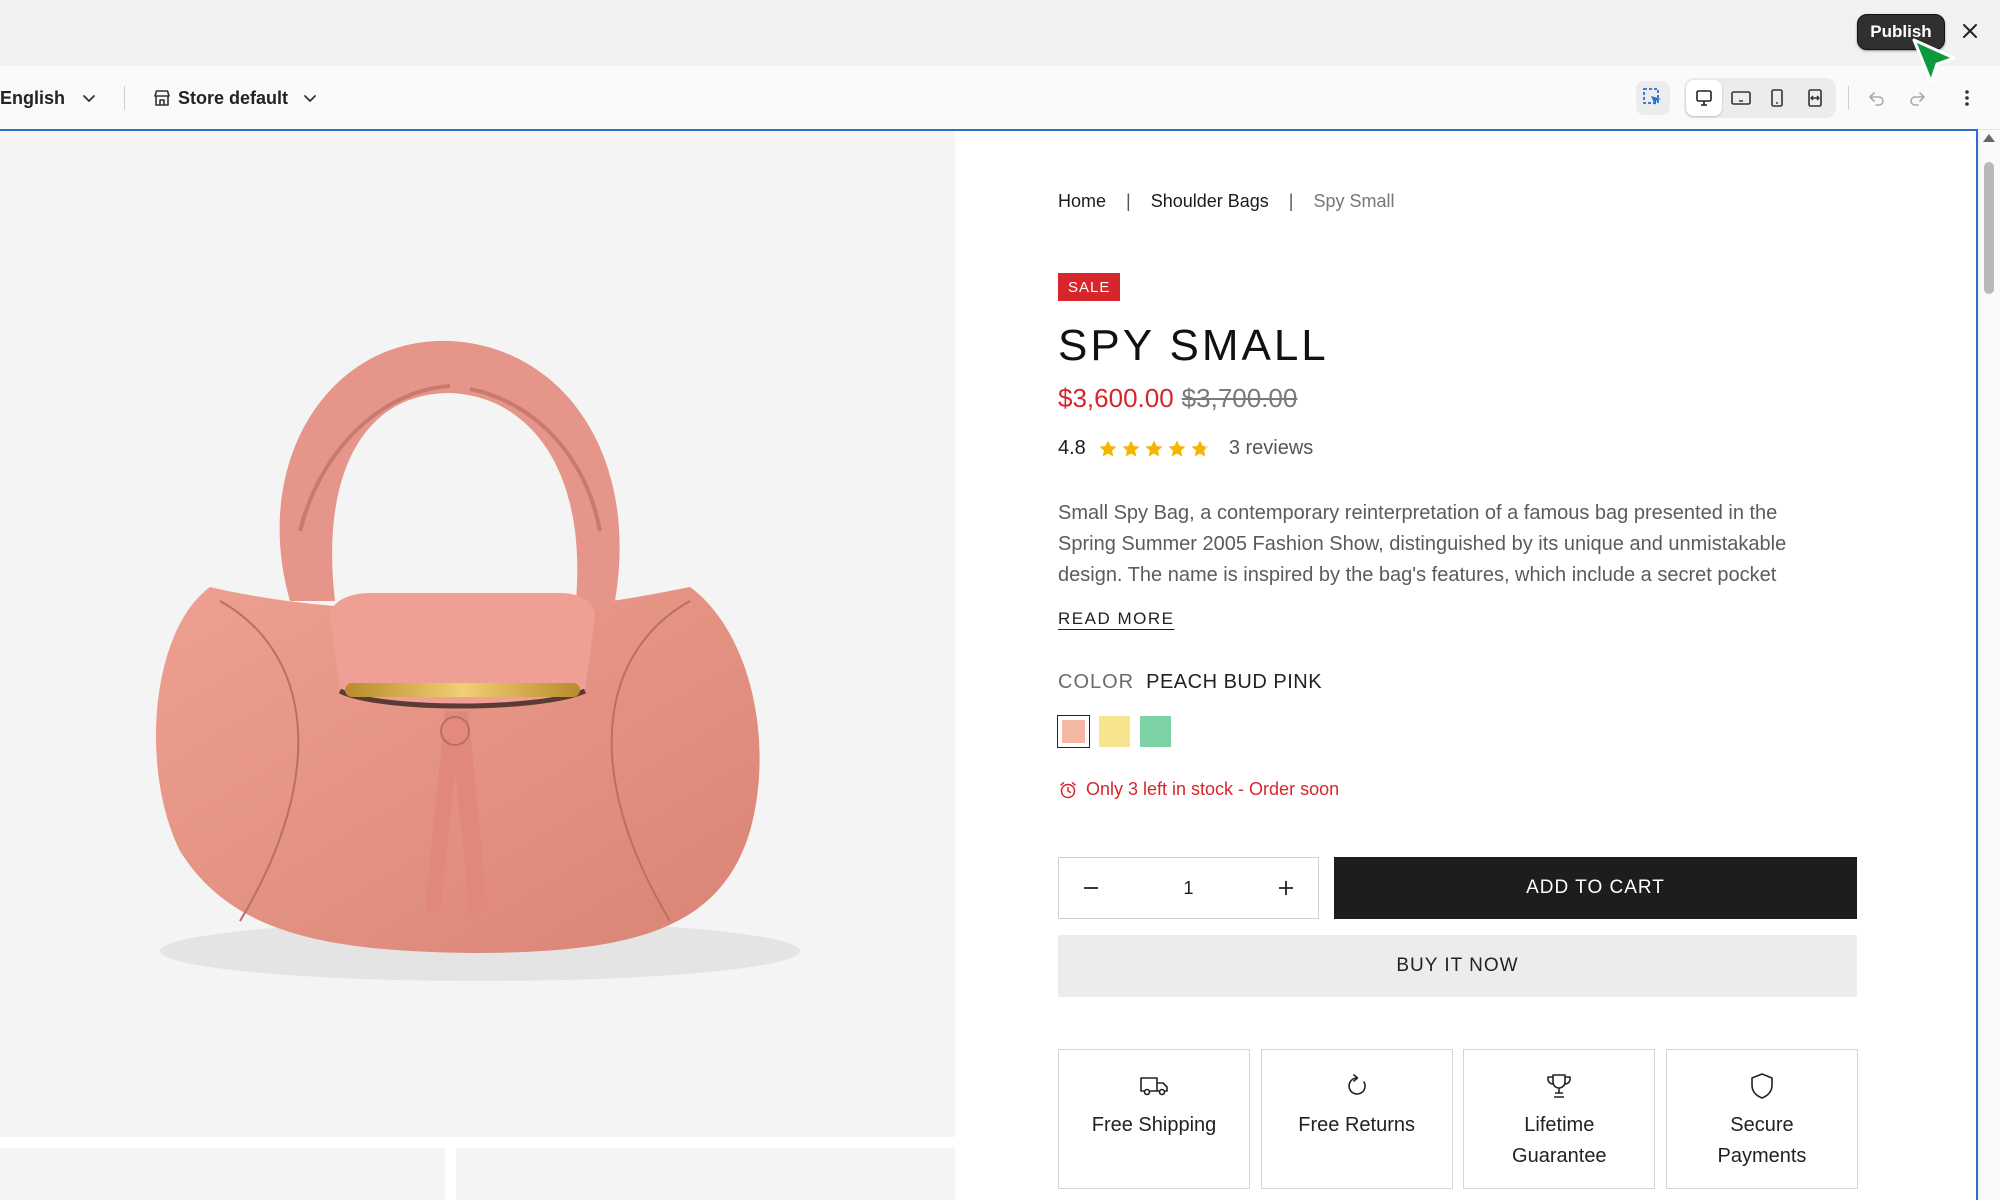 This screenshot has width=2000, height=1200. Describe the element at coordinates (1193, 345) in the screenshot. I see `product-title: SPY SMALL` at that location.